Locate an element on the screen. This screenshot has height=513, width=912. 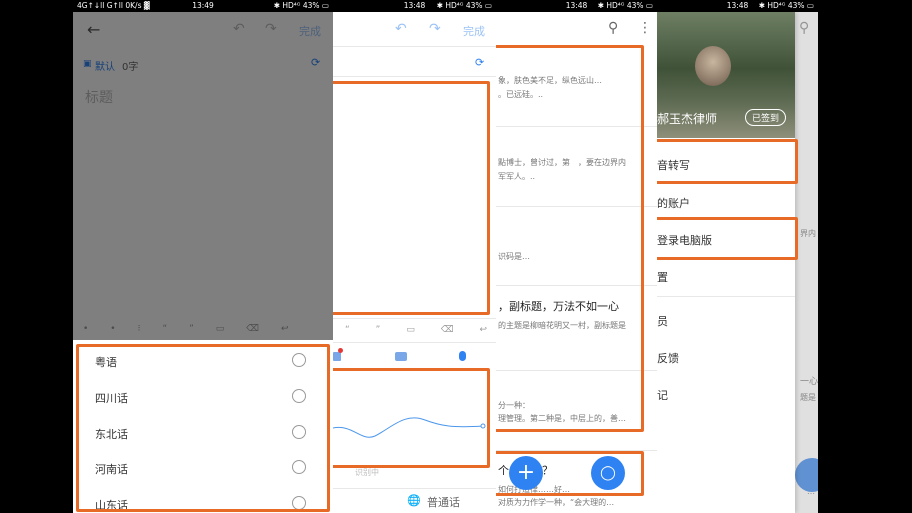
globe-icon: 🌐 is located at coordinates (414, 500).